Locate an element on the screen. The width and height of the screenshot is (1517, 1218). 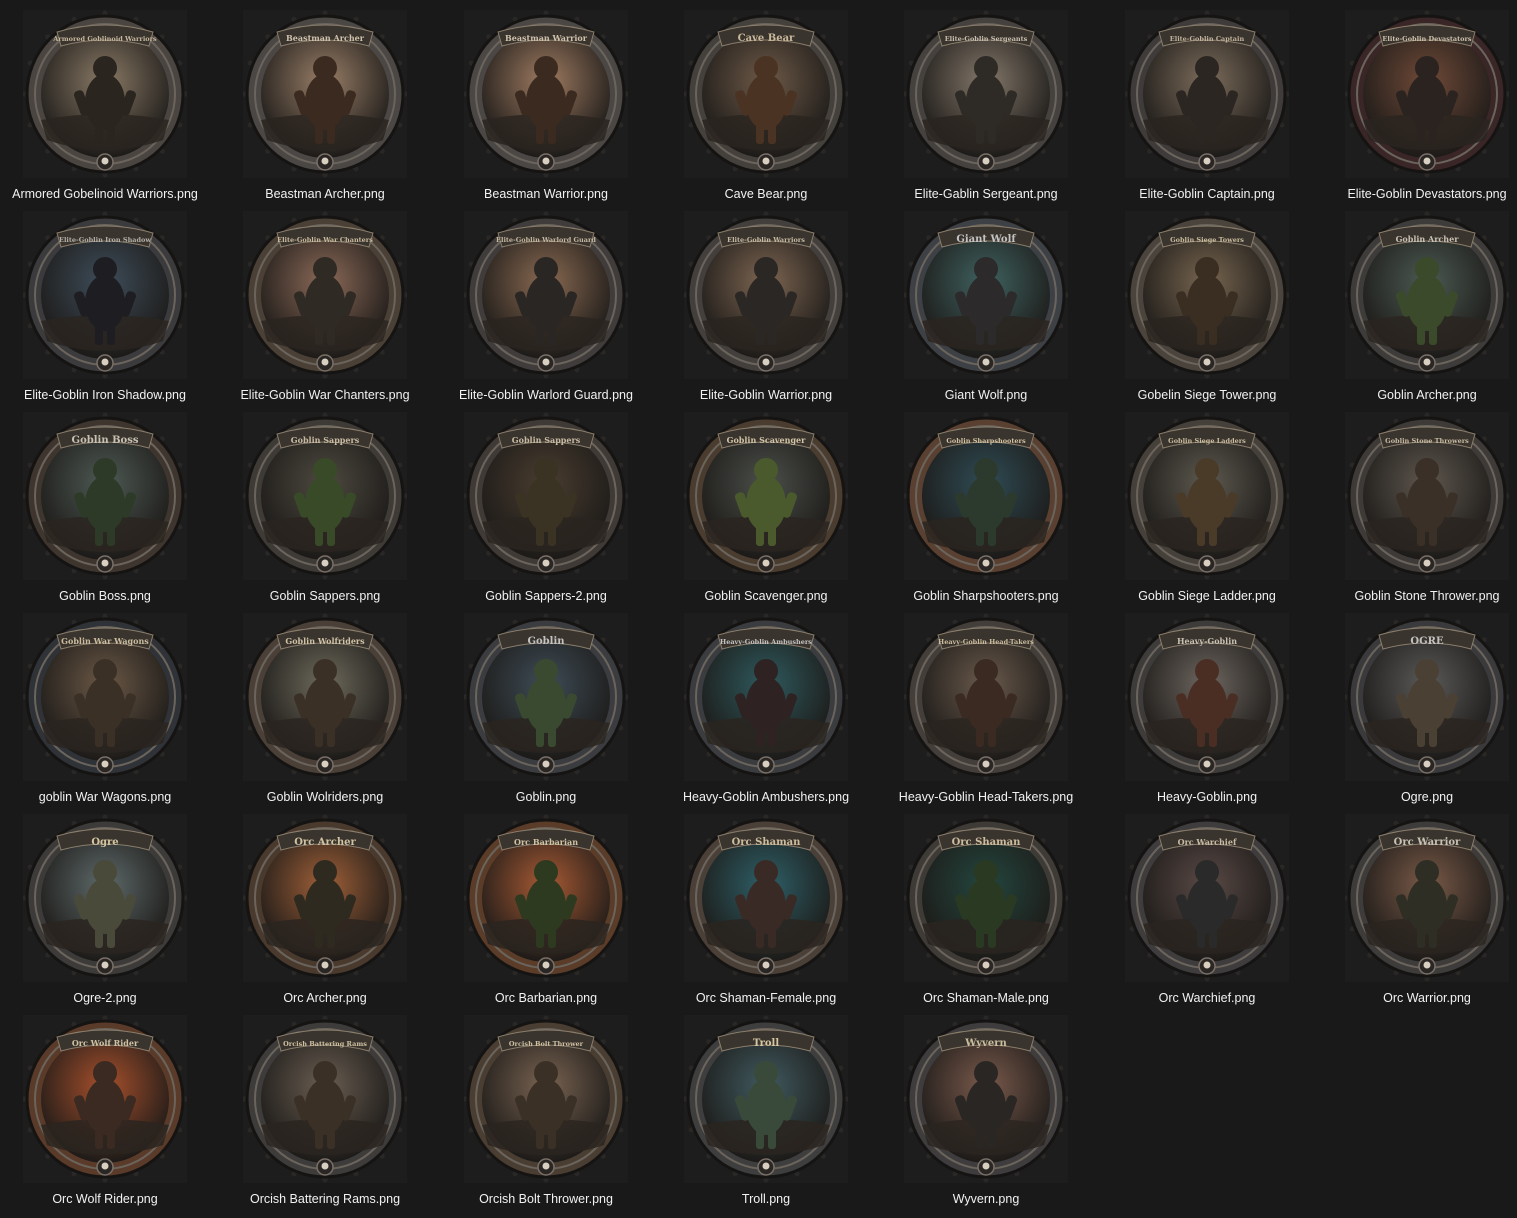
file-item: Goblin Scavenger Goblin Scavenger.png is located at coordinates (766, 502).